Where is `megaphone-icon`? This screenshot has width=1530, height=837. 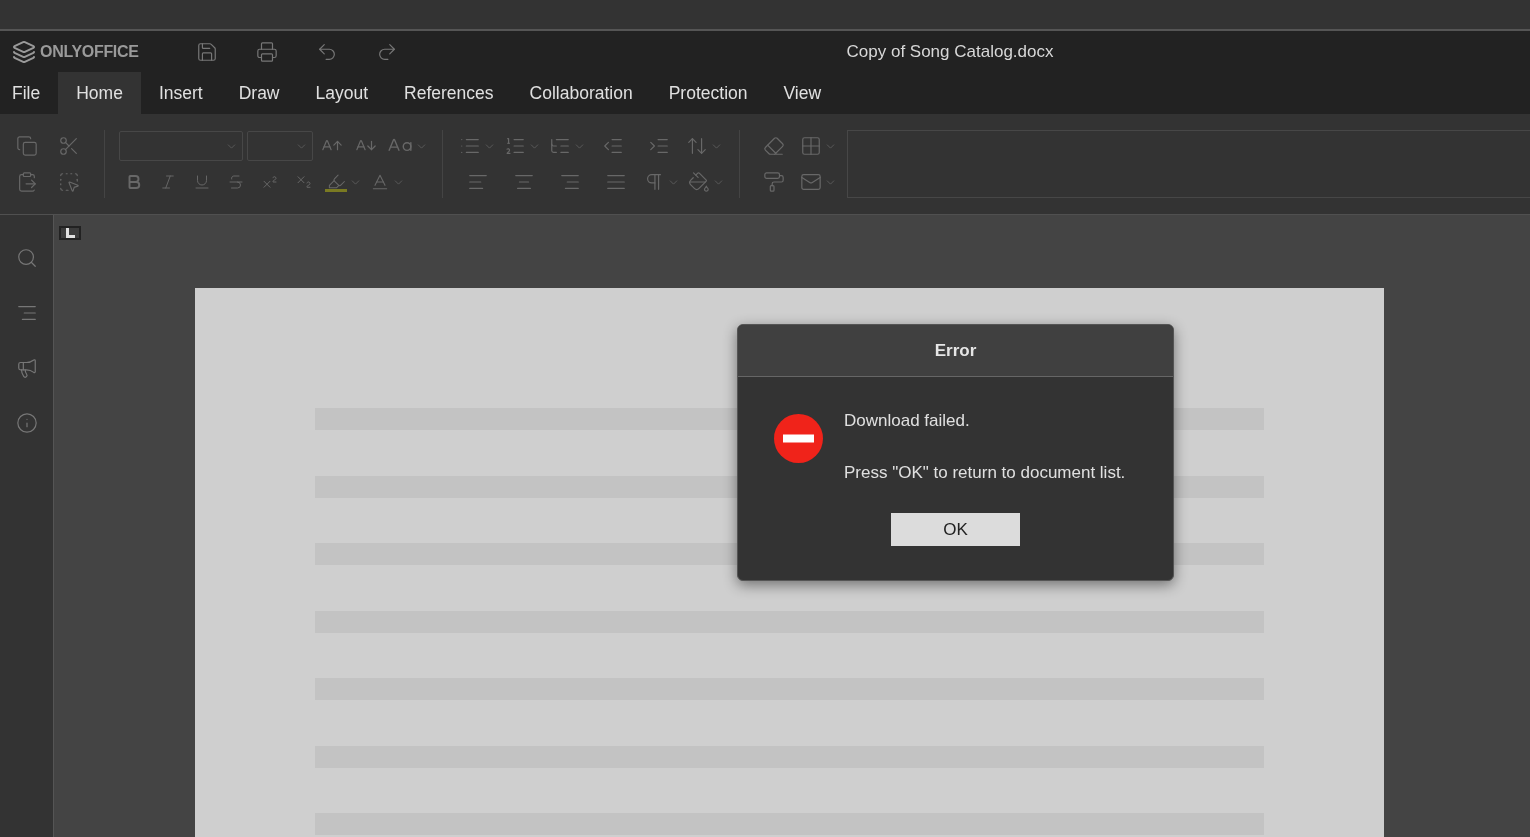
megaphone-icon is located at coordinates (26, 368).